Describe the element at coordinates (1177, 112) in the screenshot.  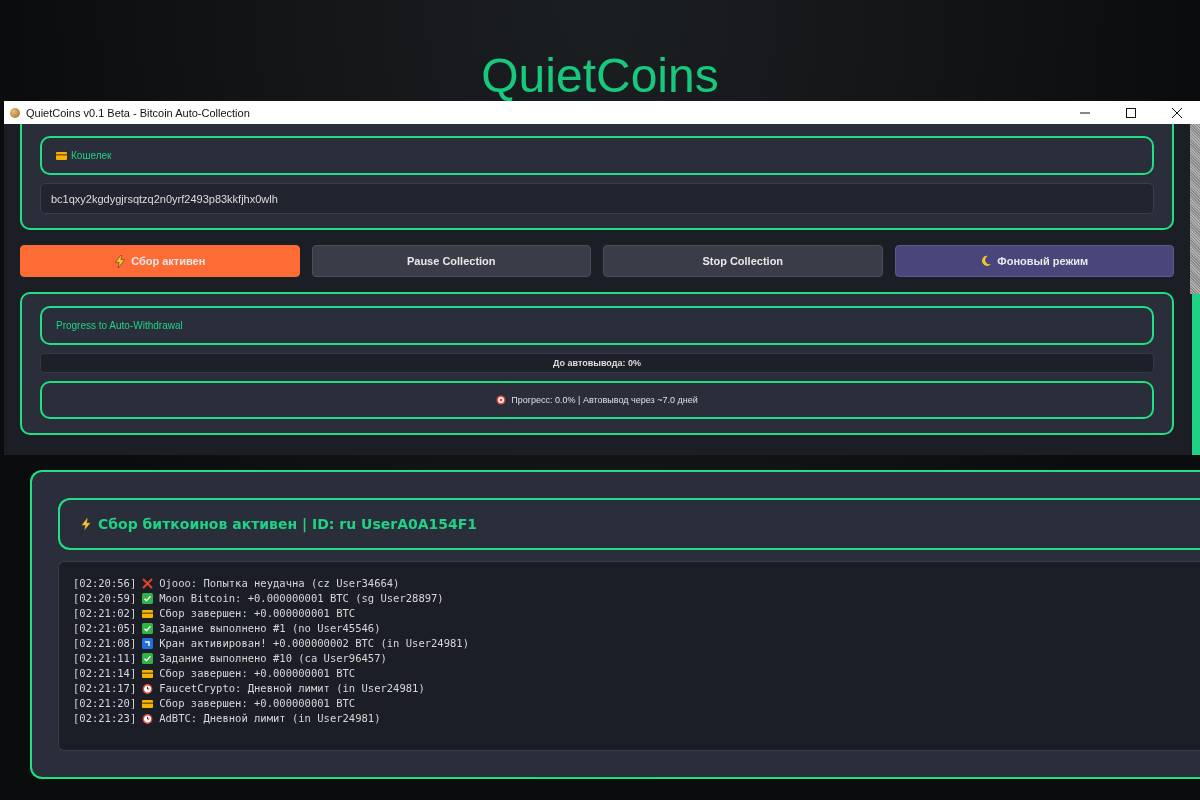
I see `close-icon` at that location.